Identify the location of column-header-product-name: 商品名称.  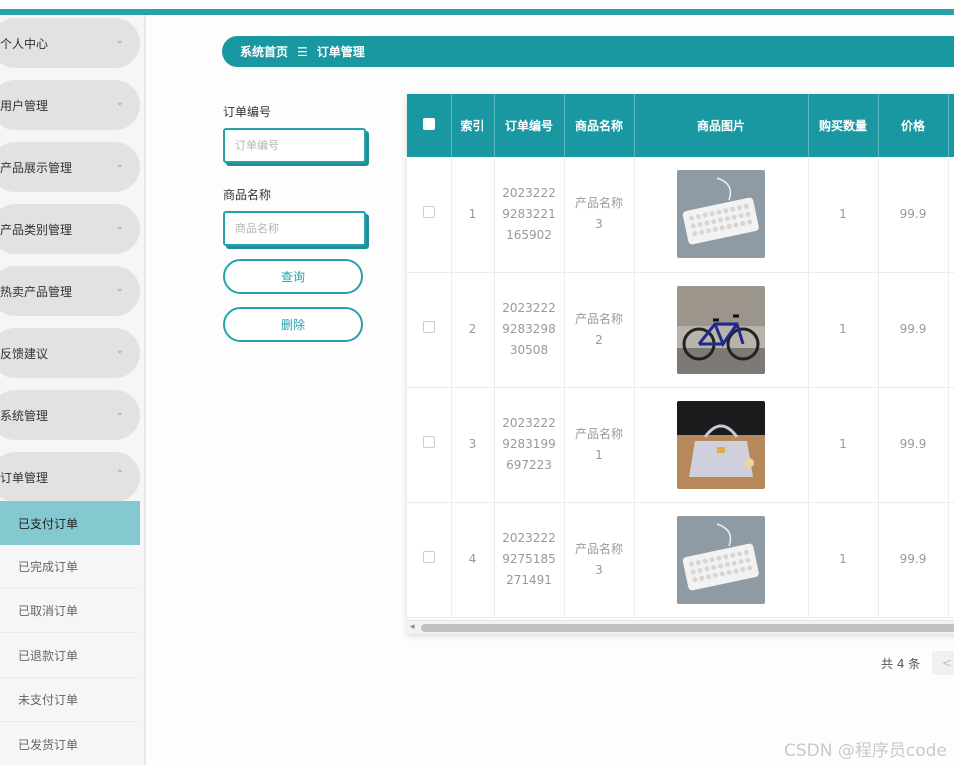
(599, 125).